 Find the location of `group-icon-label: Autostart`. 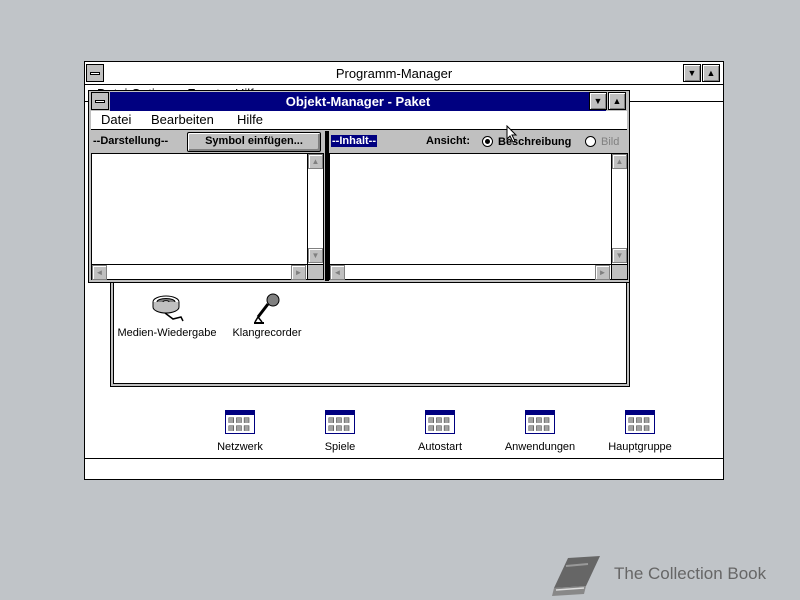

group-icon-label: Autostart is located at coordinates (440, 447).